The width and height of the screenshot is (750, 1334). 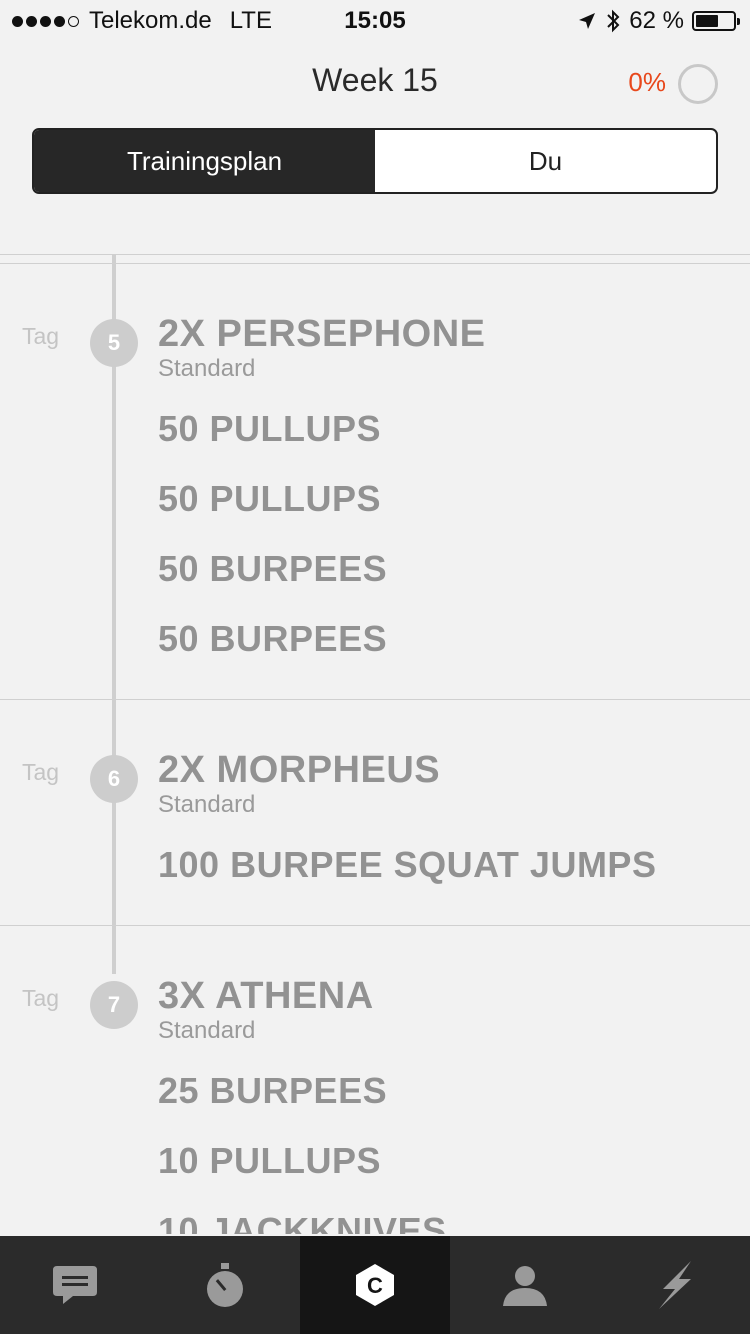 What do you see at coordinates (587, 21) in the screenshot?
I see `location-arrow-icon` at bounding box center [587, 21].